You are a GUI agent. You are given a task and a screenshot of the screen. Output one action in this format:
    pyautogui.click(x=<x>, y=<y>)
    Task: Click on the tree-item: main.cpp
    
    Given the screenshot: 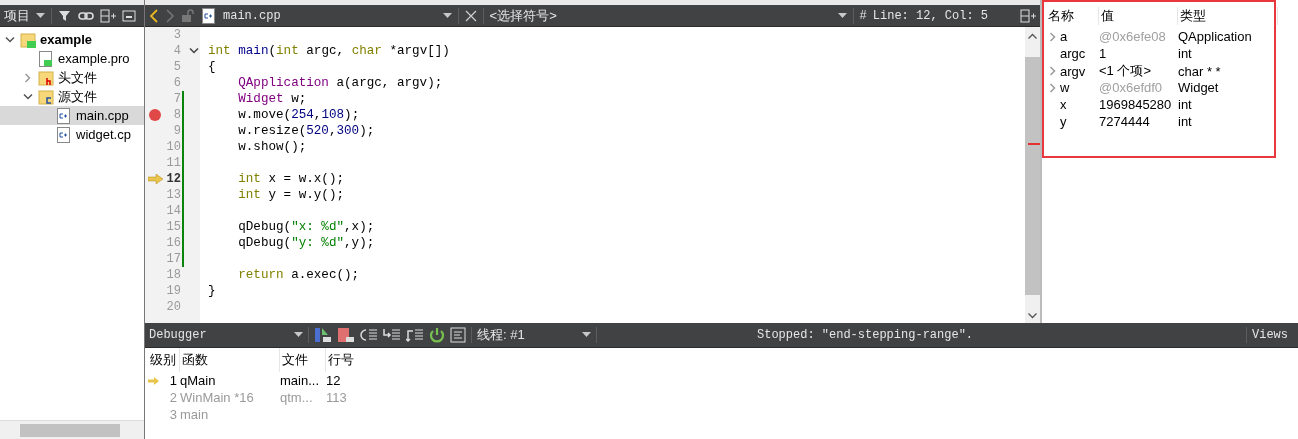 What is the action you would take?
    pyautogui.click(x=72, y=115)
    